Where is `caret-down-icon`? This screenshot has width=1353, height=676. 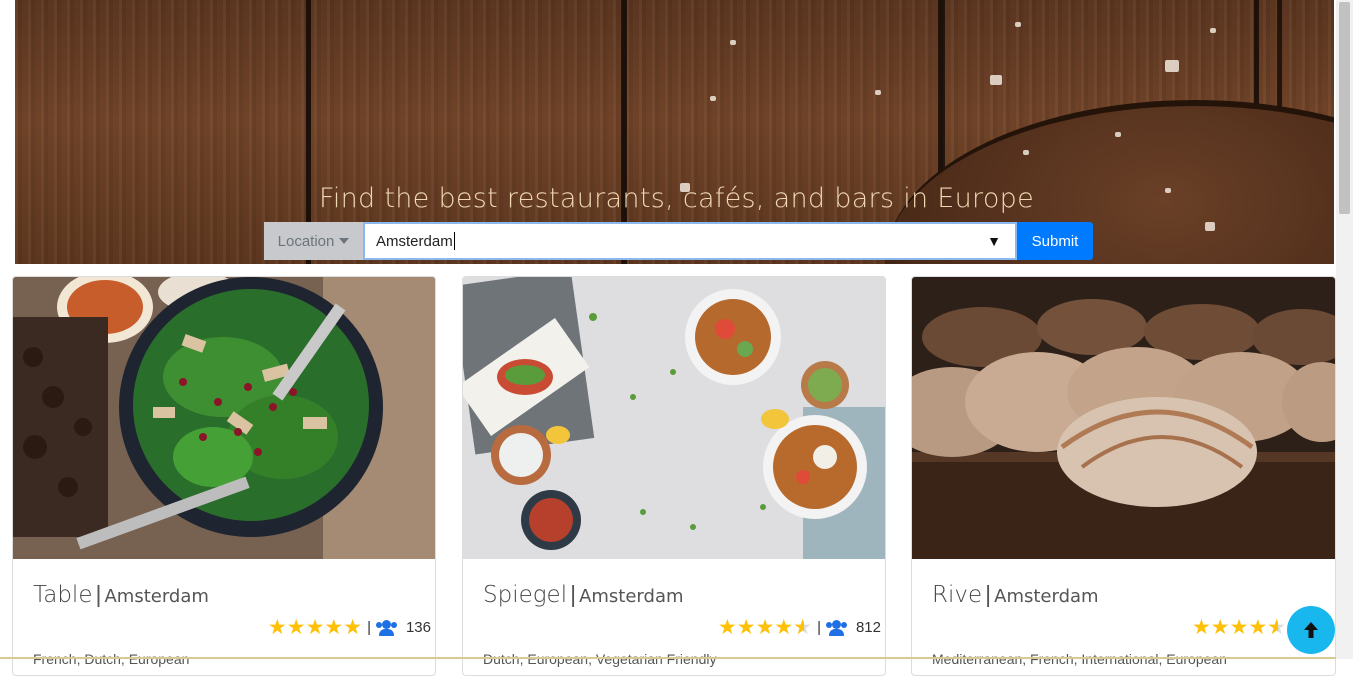 caret-down-icon is located at coordinates (344, 241).